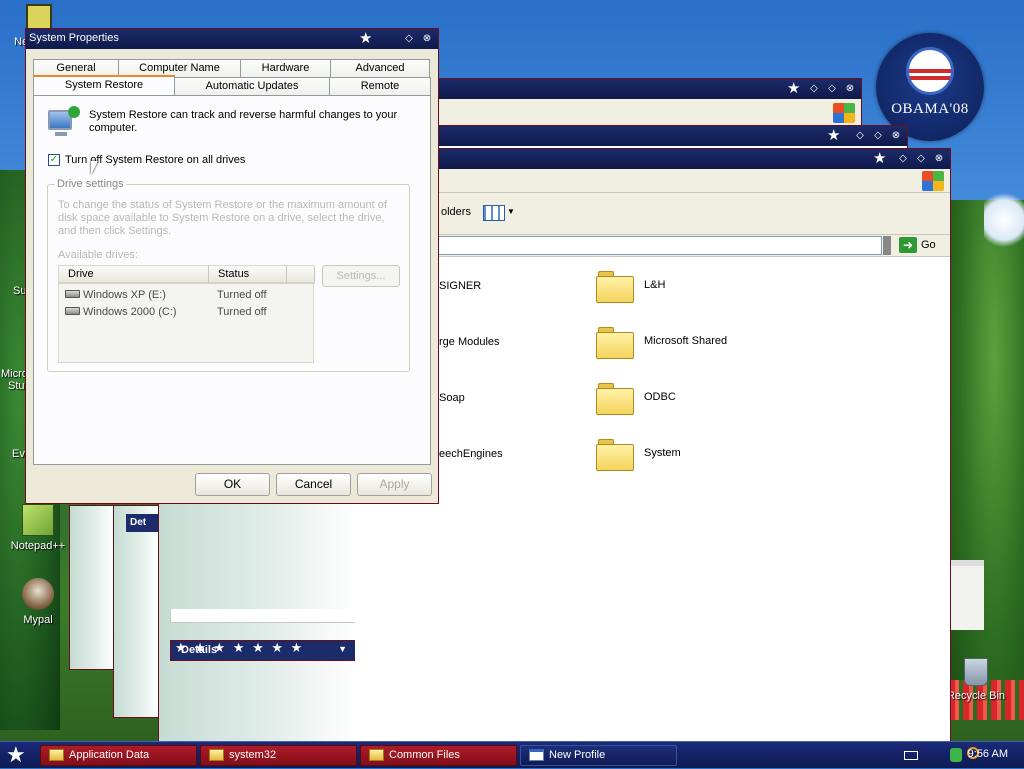 The image size is (1024, 769). I want to click on drive-name: Windows XP (E:), so click(124, 295).